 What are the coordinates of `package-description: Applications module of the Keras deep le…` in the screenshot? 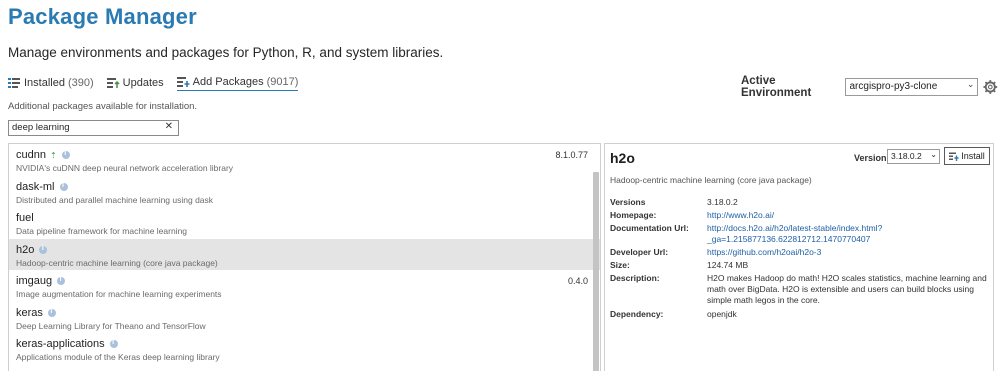 It's located at (118, 357).